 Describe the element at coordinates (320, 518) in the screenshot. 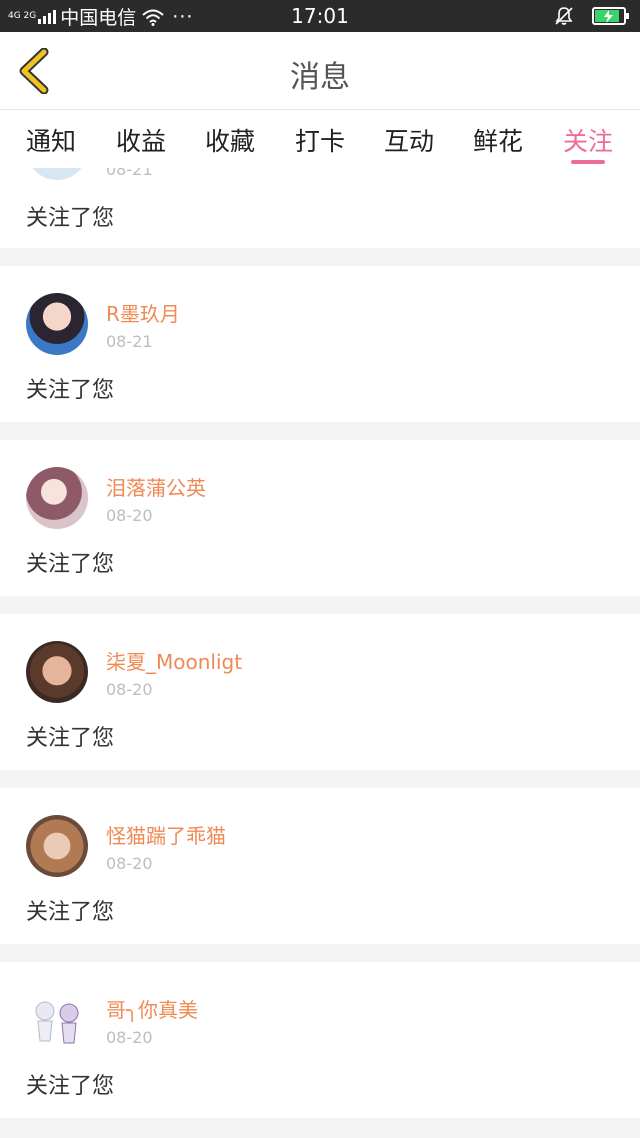

I see `list-item: 泪落蒲公英 08-20 关注了您` at that location.